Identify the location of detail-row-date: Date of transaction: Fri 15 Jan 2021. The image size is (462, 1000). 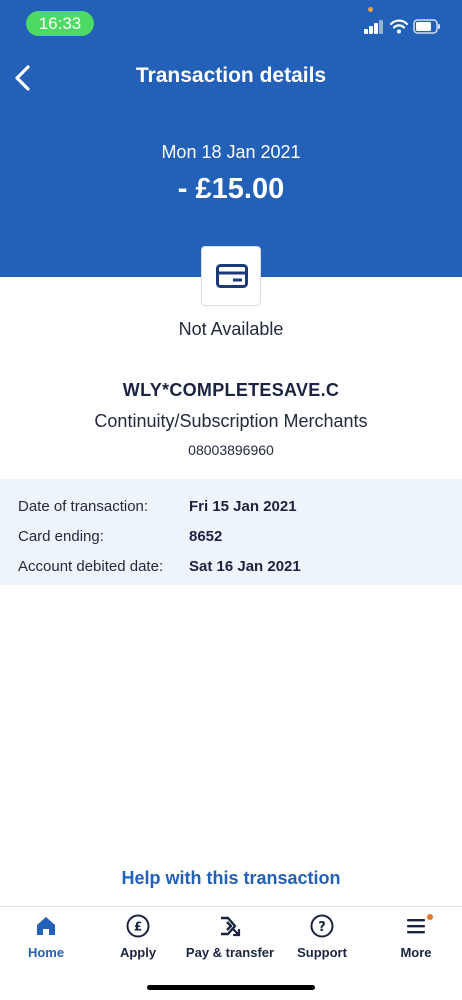
(231, 507).